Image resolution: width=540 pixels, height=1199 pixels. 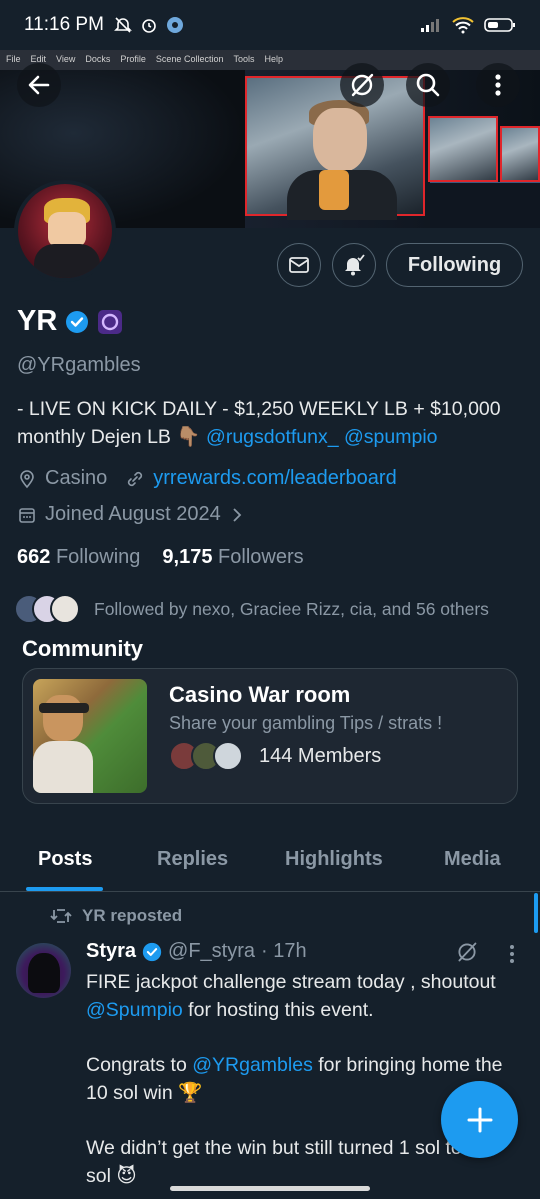 What do you see at coordinates (212, 951) in the screenshot?
I see `post-author-handle: @F_styra` at bounding box center [212, 951].